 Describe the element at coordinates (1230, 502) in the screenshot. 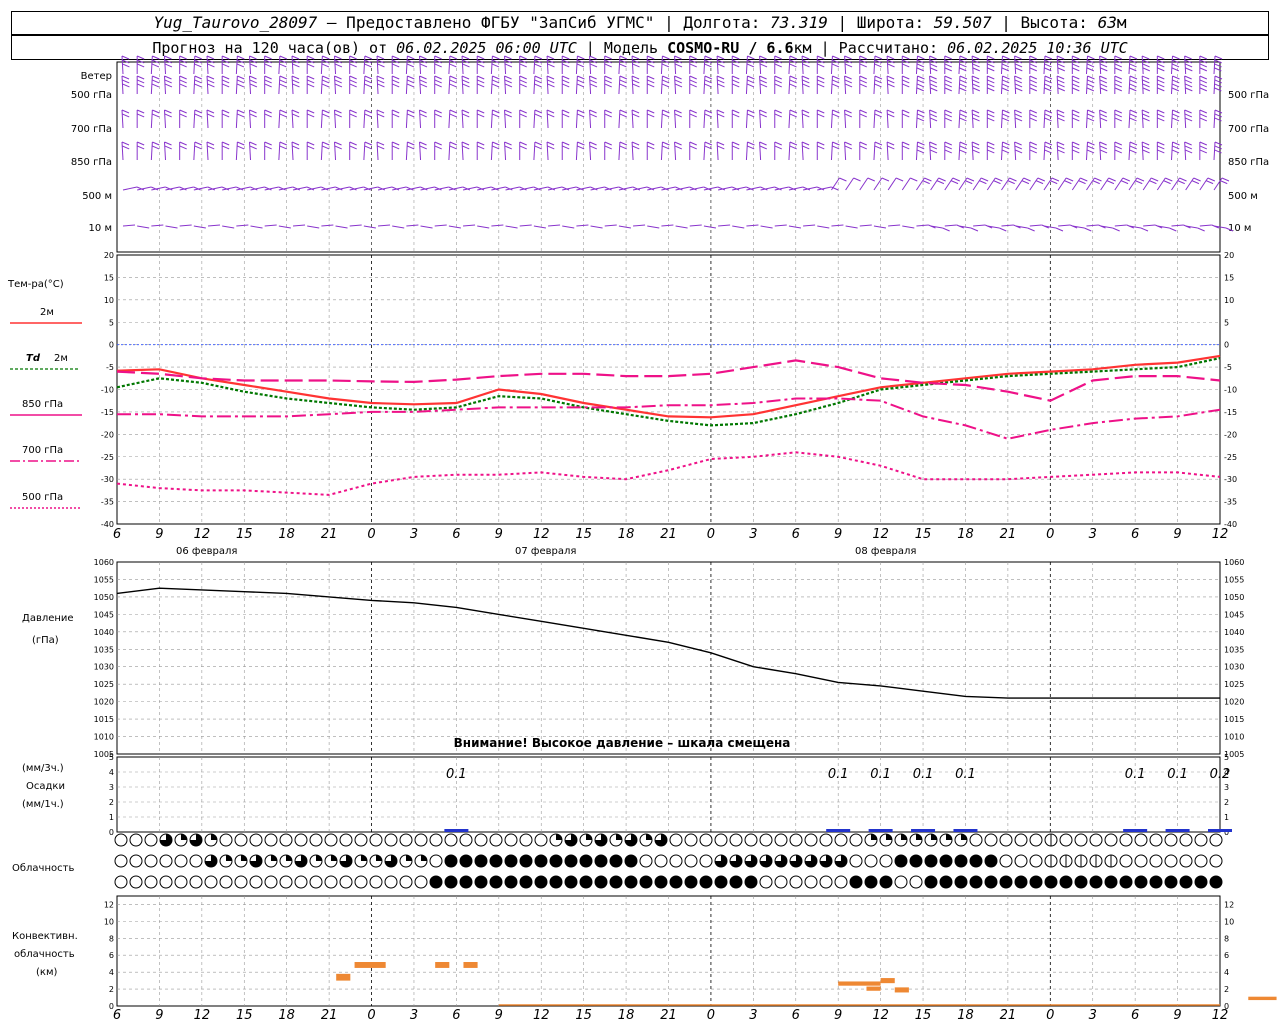

I see `y-tick-right: -35` at that location.